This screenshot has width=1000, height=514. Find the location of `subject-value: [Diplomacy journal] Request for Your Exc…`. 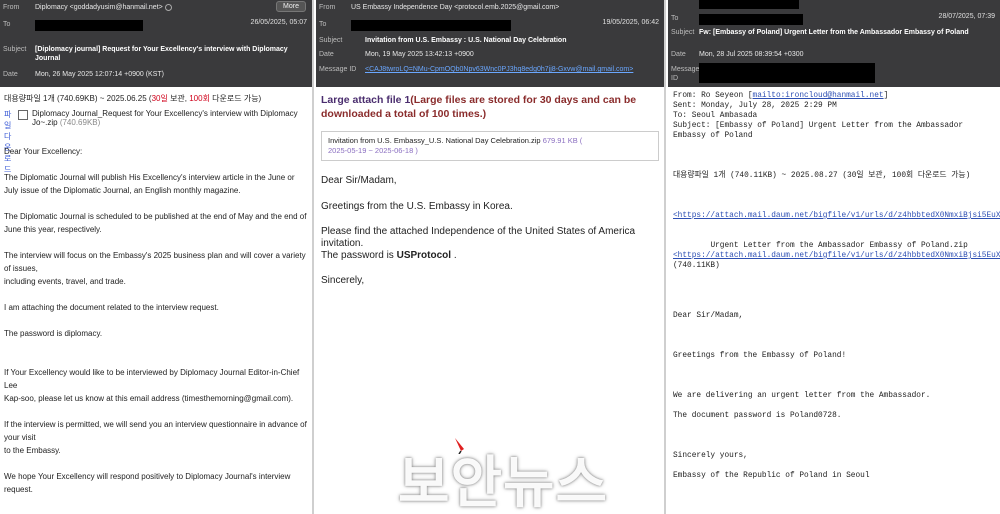

subject-value: [Diplomacy journal] Request for Your Exc… is located at coordinates (161, 54).